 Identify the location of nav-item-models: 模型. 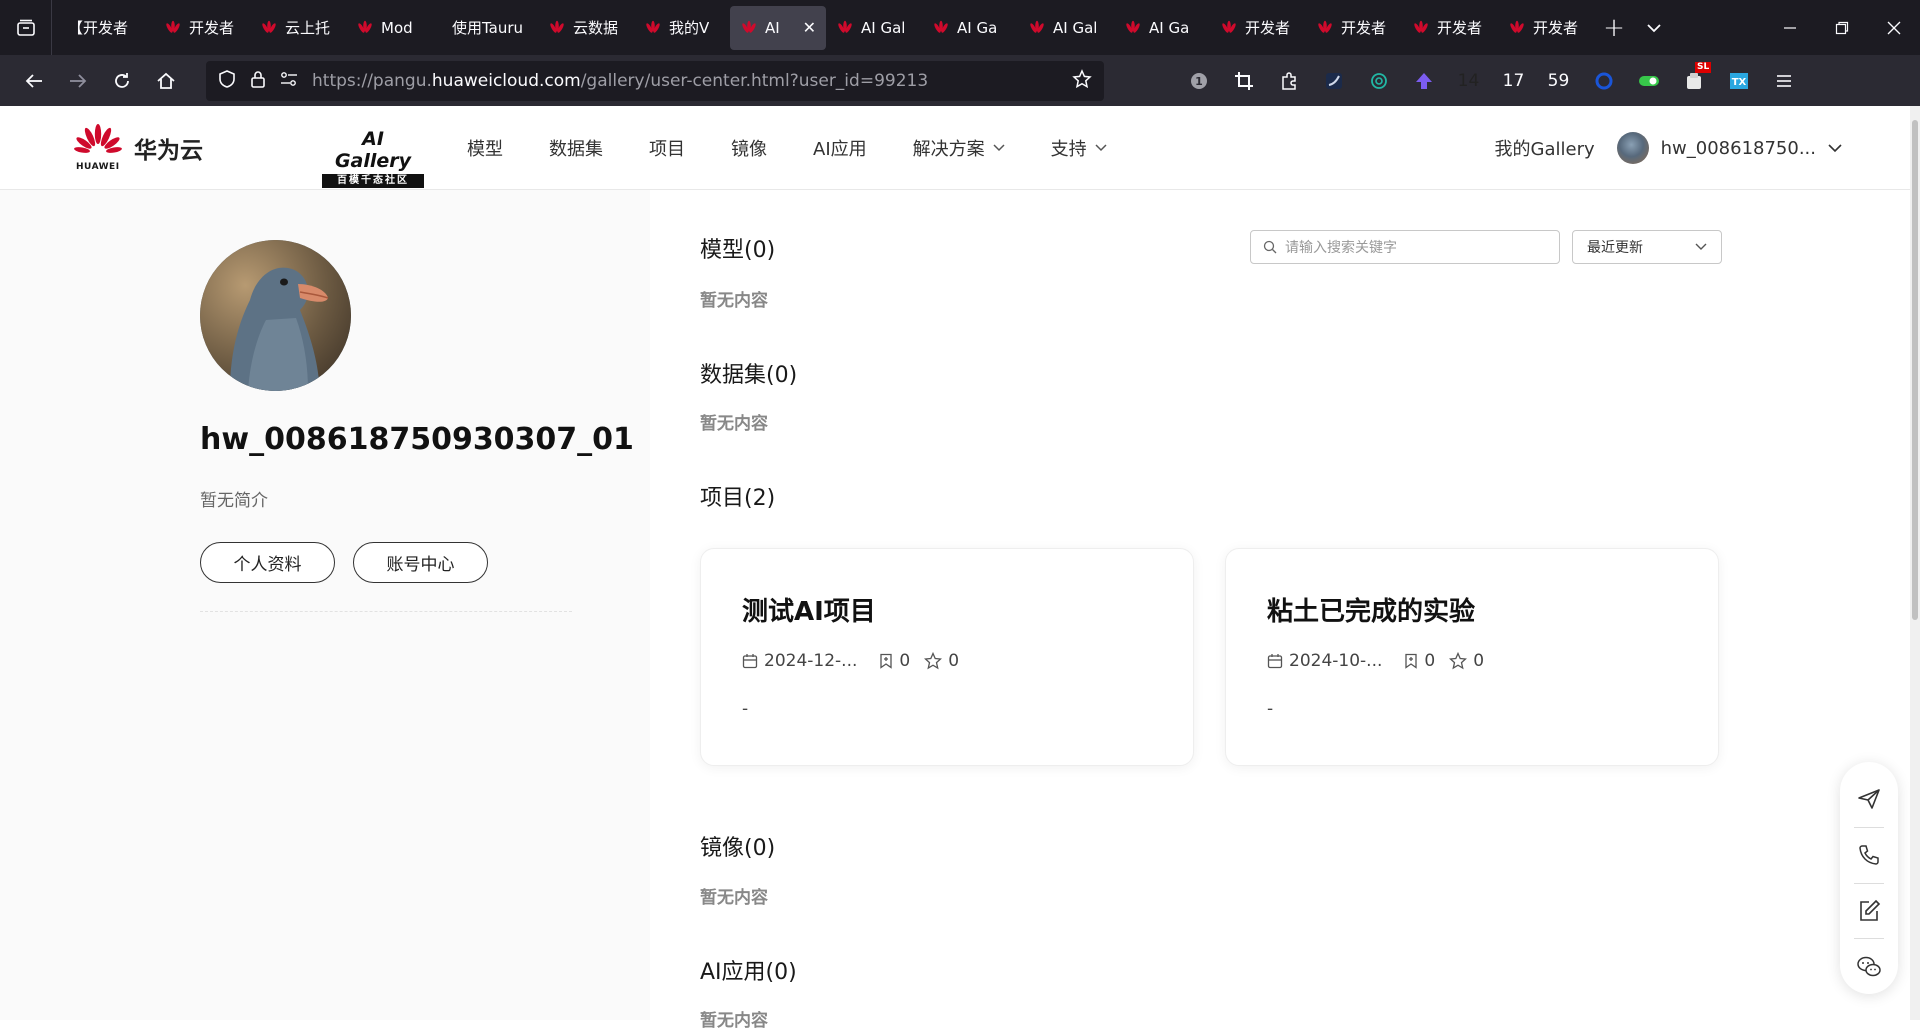
(485, 148).